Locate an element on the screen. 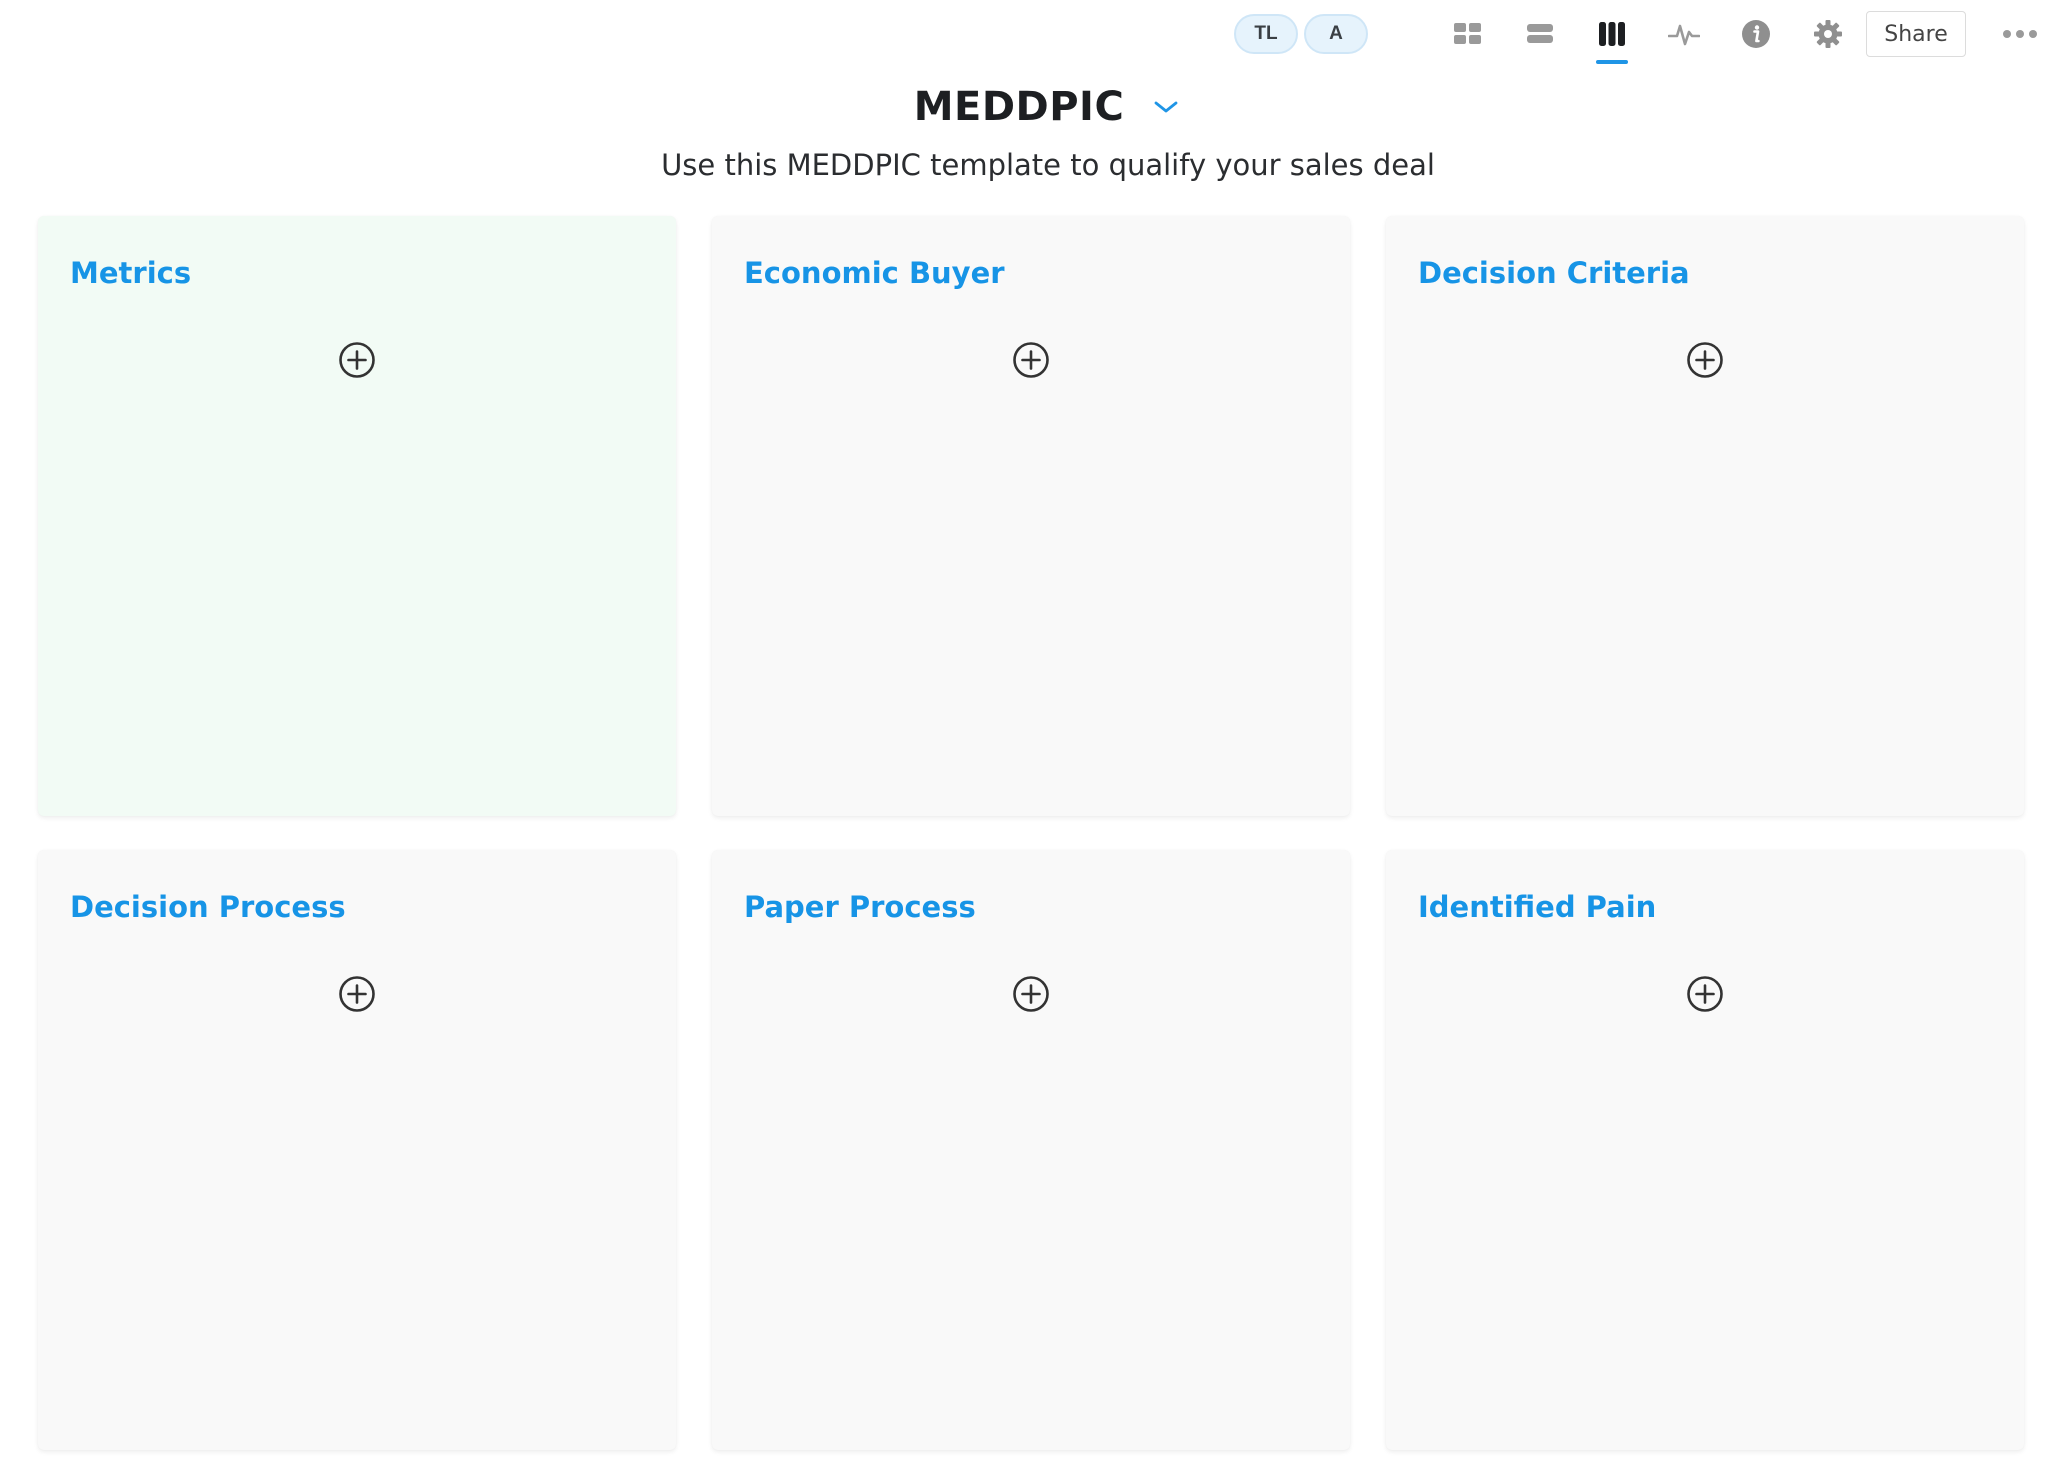 This screenshot has width=2056, height=1472. section-title: Metrics is located at coordinates (130, 273).